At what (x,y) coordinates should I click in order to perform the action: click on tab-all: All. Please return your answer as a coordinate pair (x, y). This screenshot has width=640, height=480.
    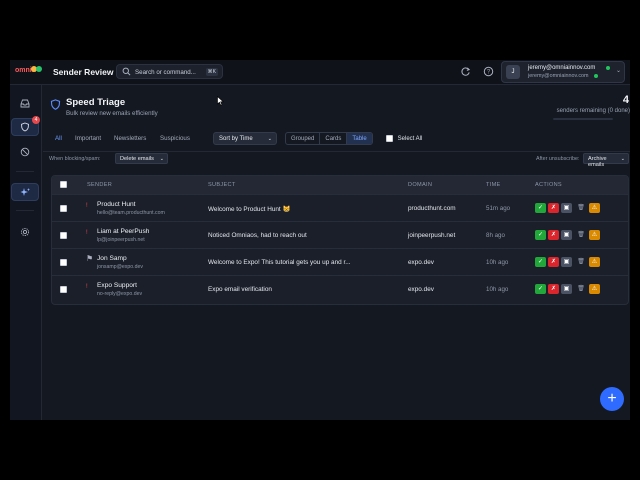
    Looking at the image, I should click on (58, 138).